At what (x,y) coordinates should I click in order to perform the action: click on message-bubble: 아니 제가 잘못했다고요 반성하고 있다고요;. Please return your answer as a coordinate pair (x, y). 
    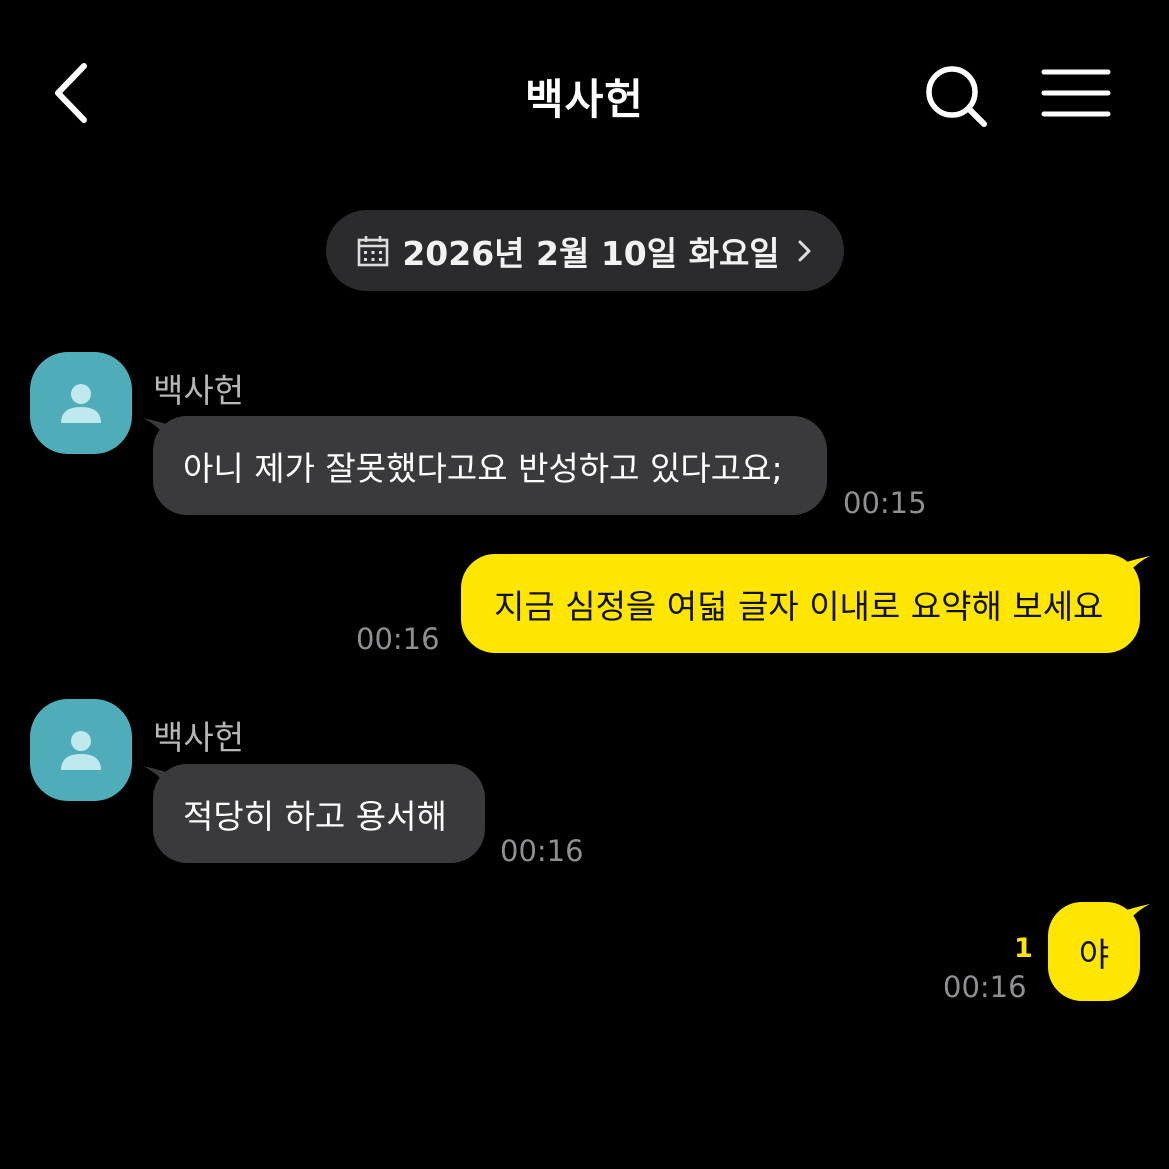
    Looking at the image, I should click on (490, 465).